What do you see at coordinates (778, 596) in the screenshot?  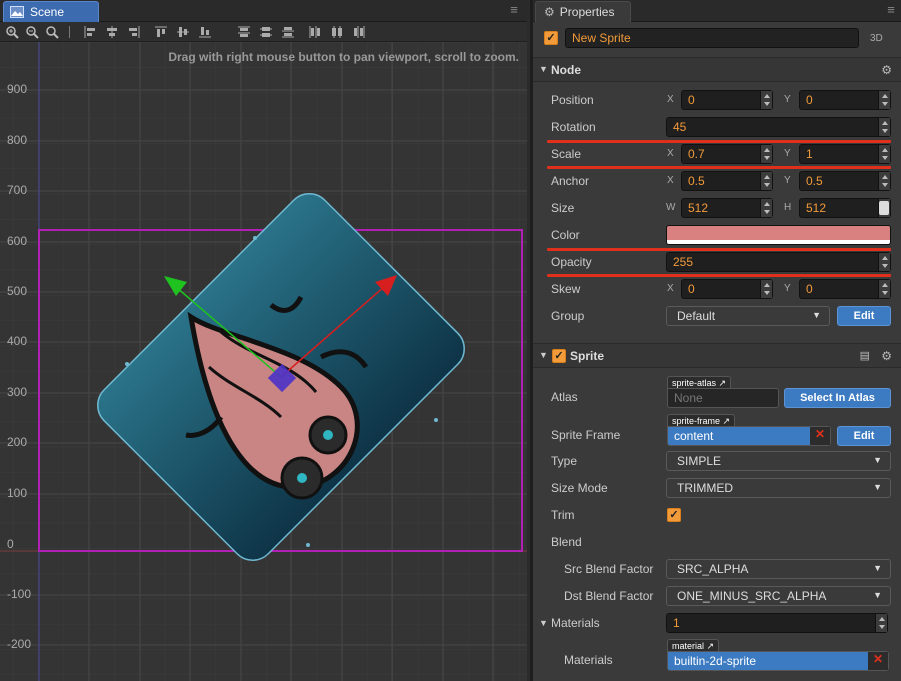 I see `dst-blend-select: ONE_MINUS_SRC_ALPHA` at bounding box center [778, 596].